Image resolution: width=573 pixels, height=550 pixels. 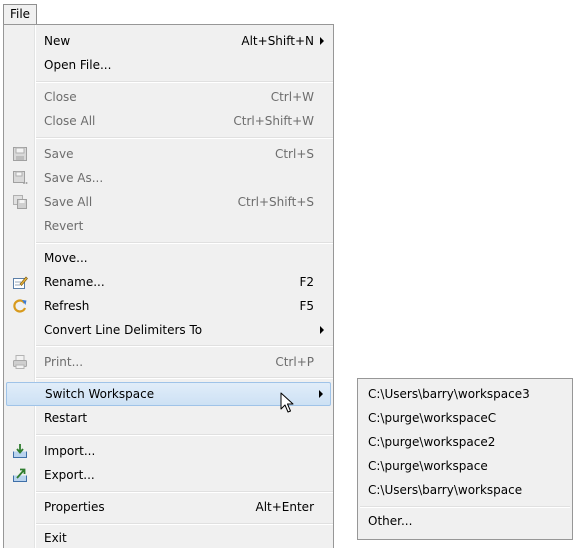 I want to click on workspace-item-label: C:\purge\workspaceC, so click(x=432, y=418).